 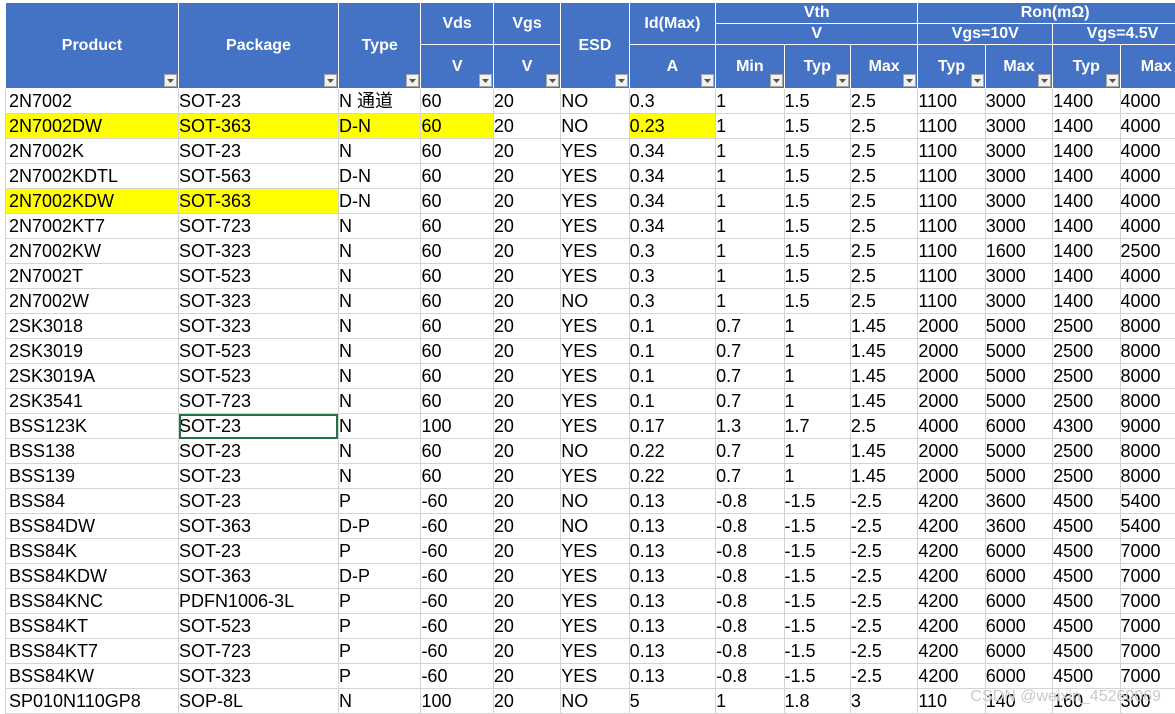 I want to click on header-esd: ESD, so click(x=595, y=46).